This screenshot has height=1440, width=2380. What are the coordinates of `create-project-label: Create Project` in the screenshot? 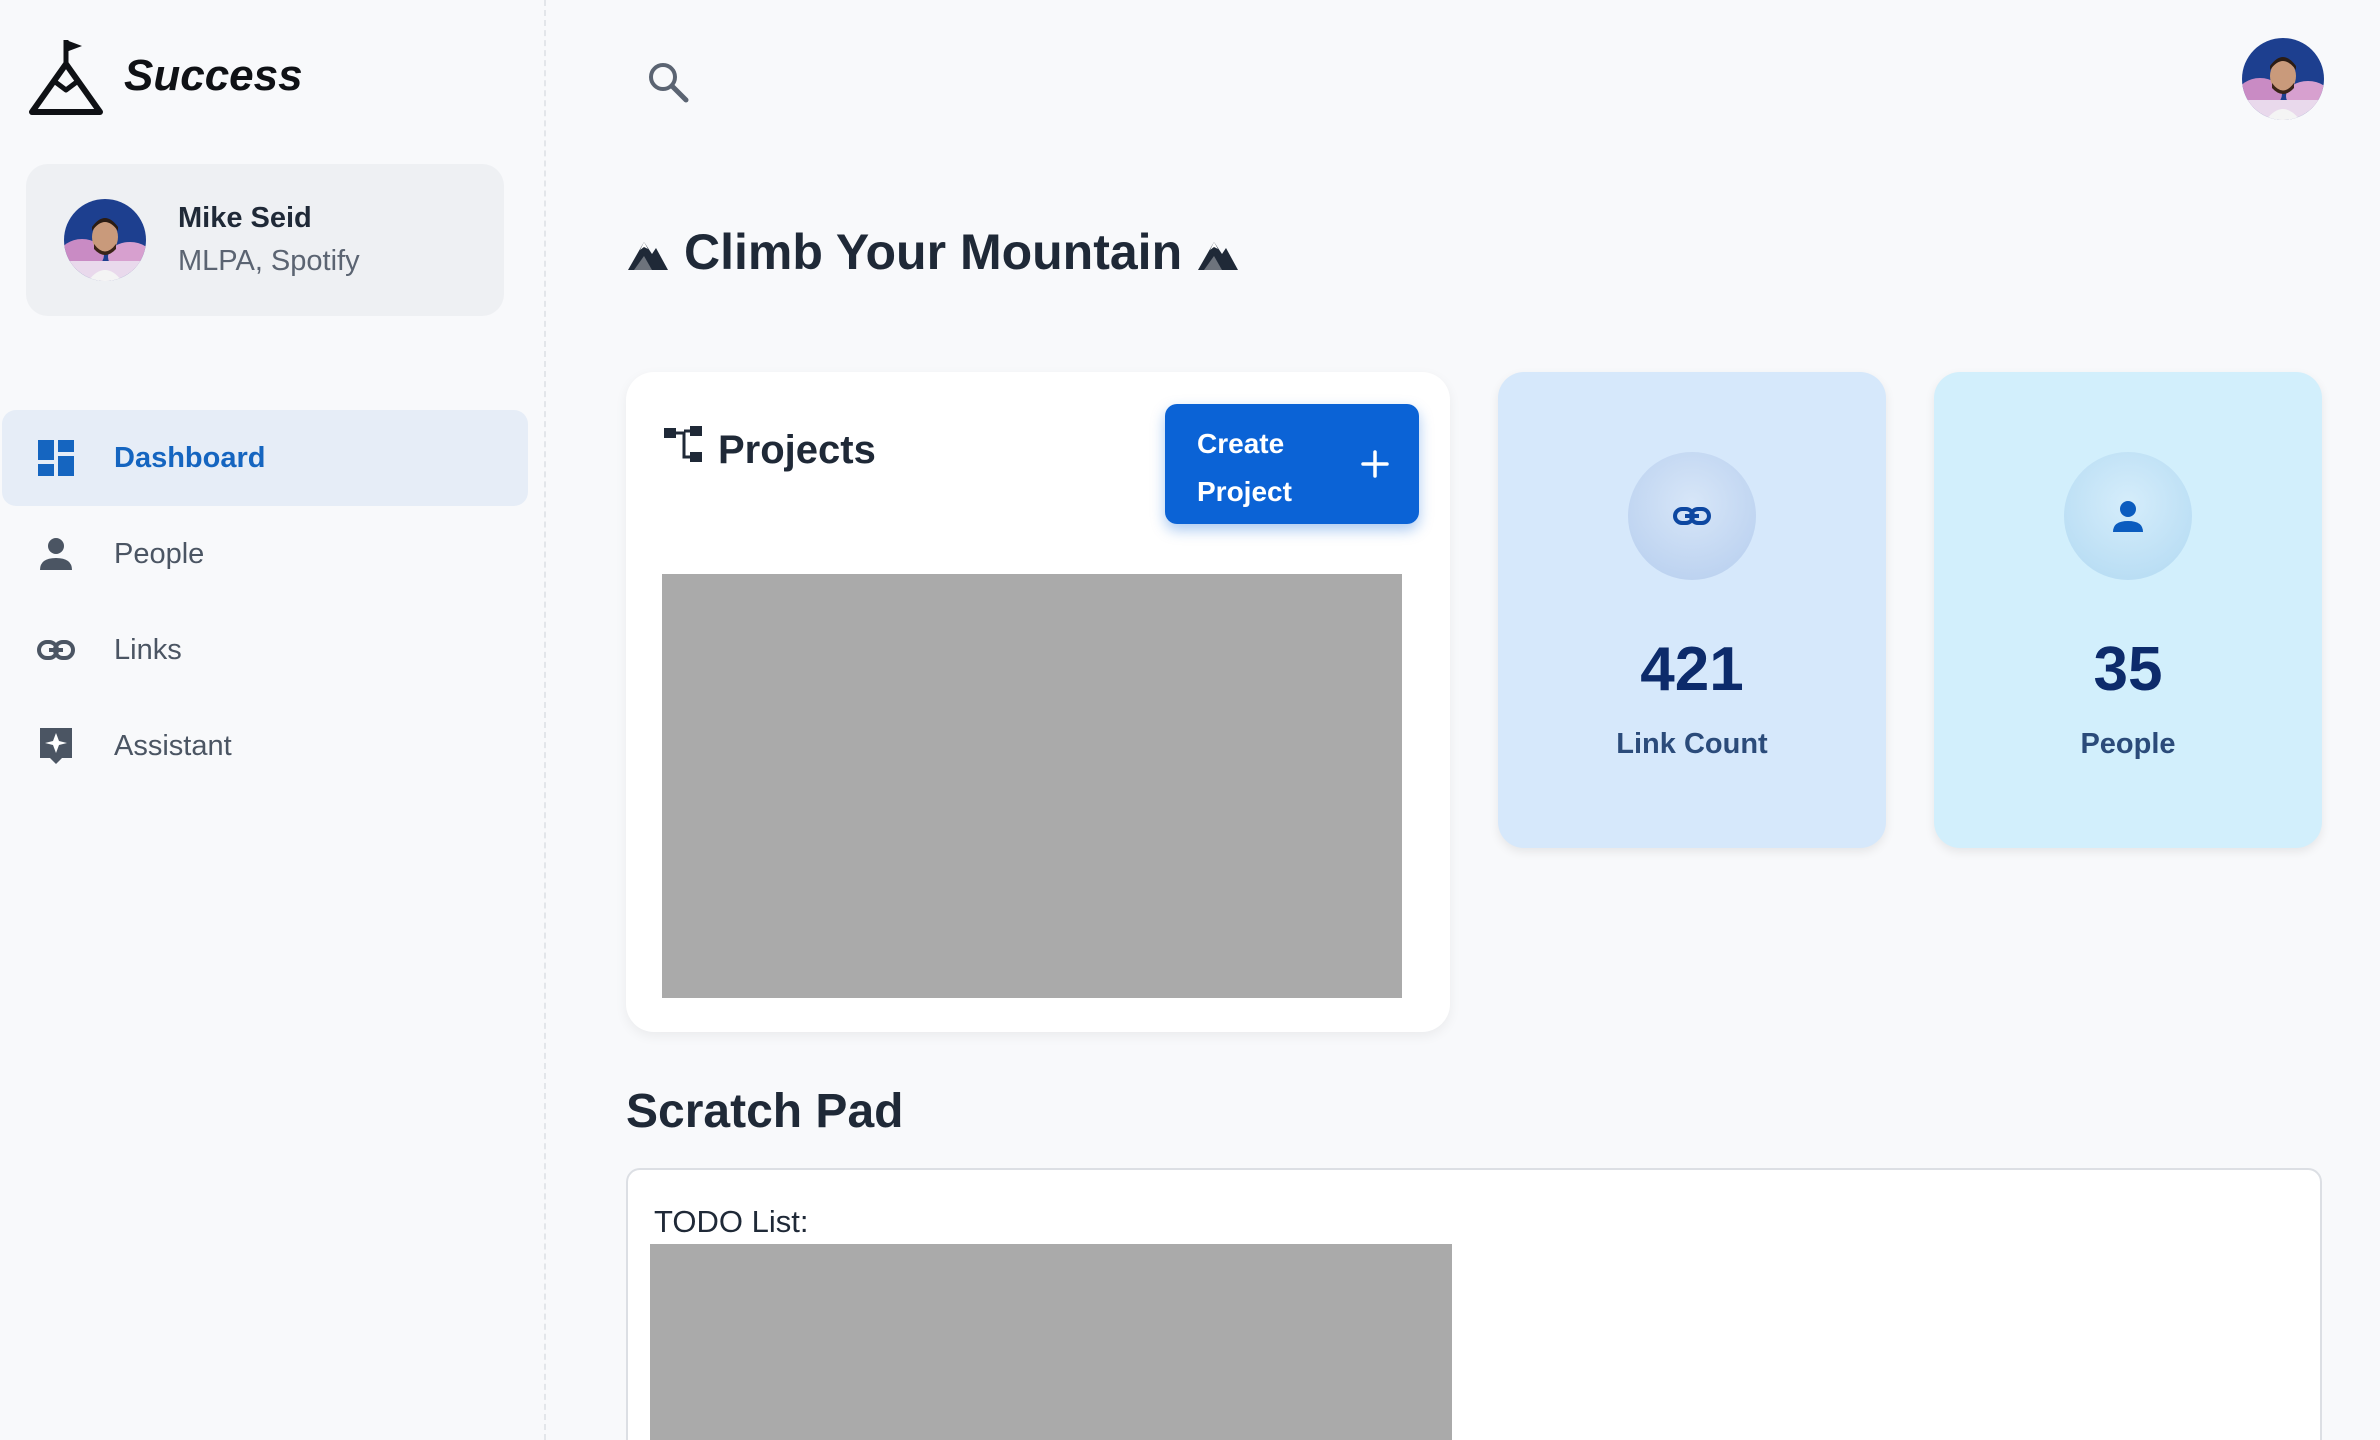 It's located at (1244, 467).